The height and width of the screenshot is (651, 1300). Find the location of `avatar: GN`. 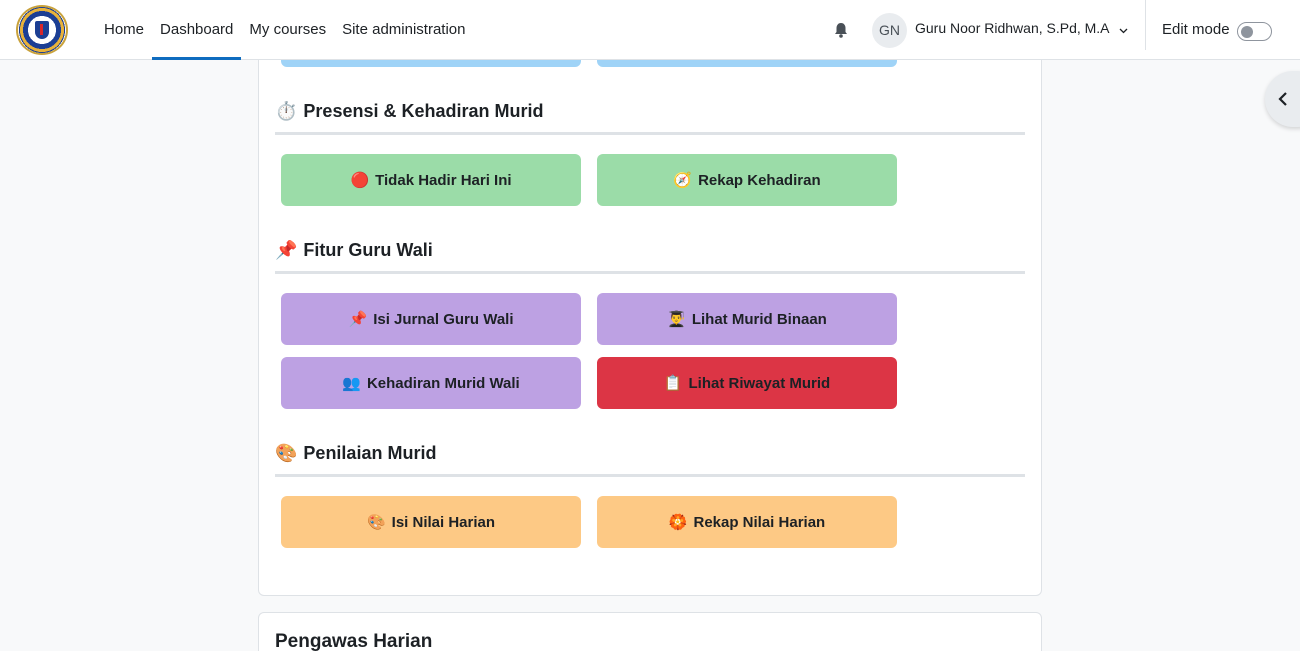

avatar: GN is located at coordinates (889, 30).